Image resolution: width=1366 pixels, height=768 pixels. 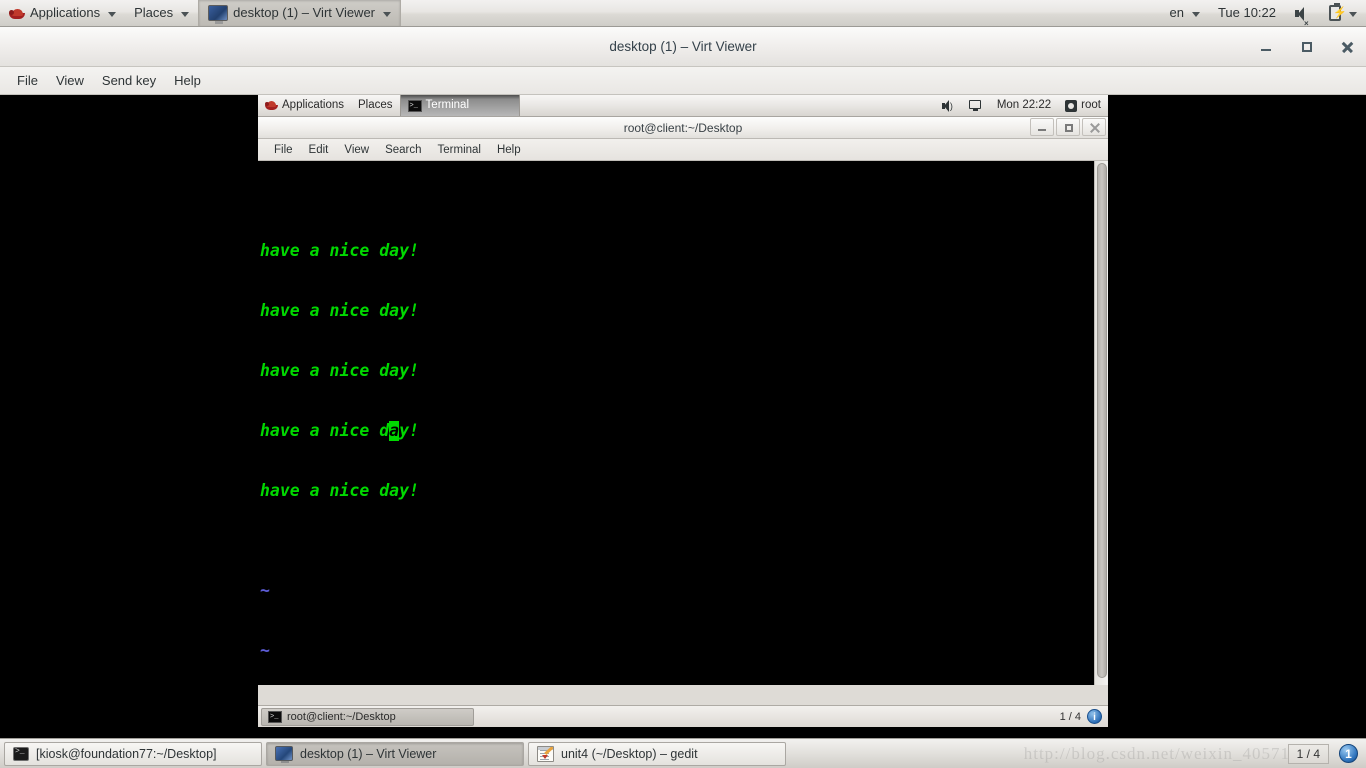 What do you see at coordinates (304, 12) in the screenshot?
I see `host-window-menu-label: desktop (1) – Virt Viewer` at bounding box center [304, 12].